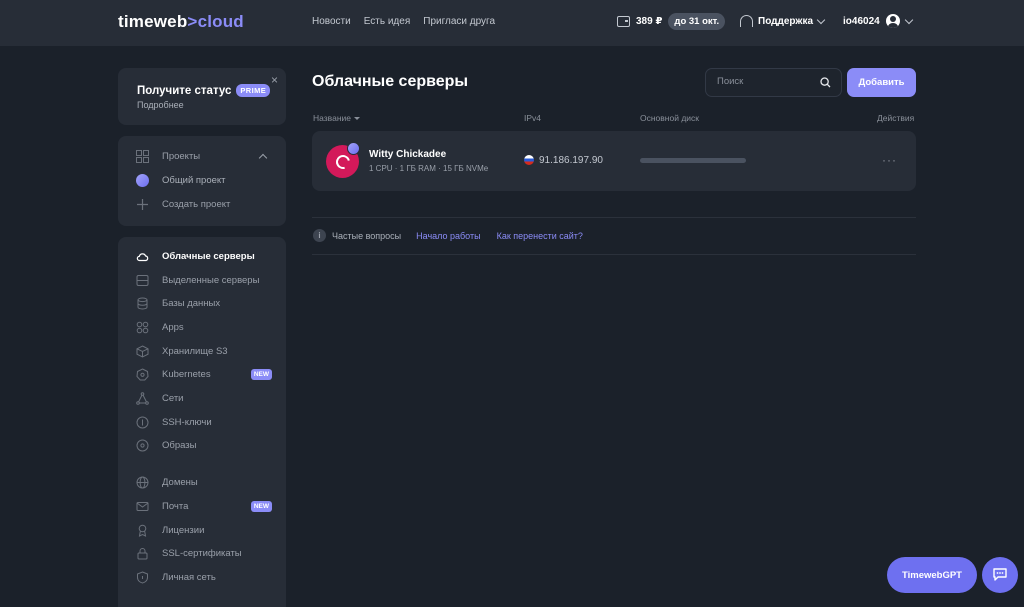  What do you see at coordinates (142, 303) in the screenshot?
I see `database-icon` at bounding box center [142, 303].